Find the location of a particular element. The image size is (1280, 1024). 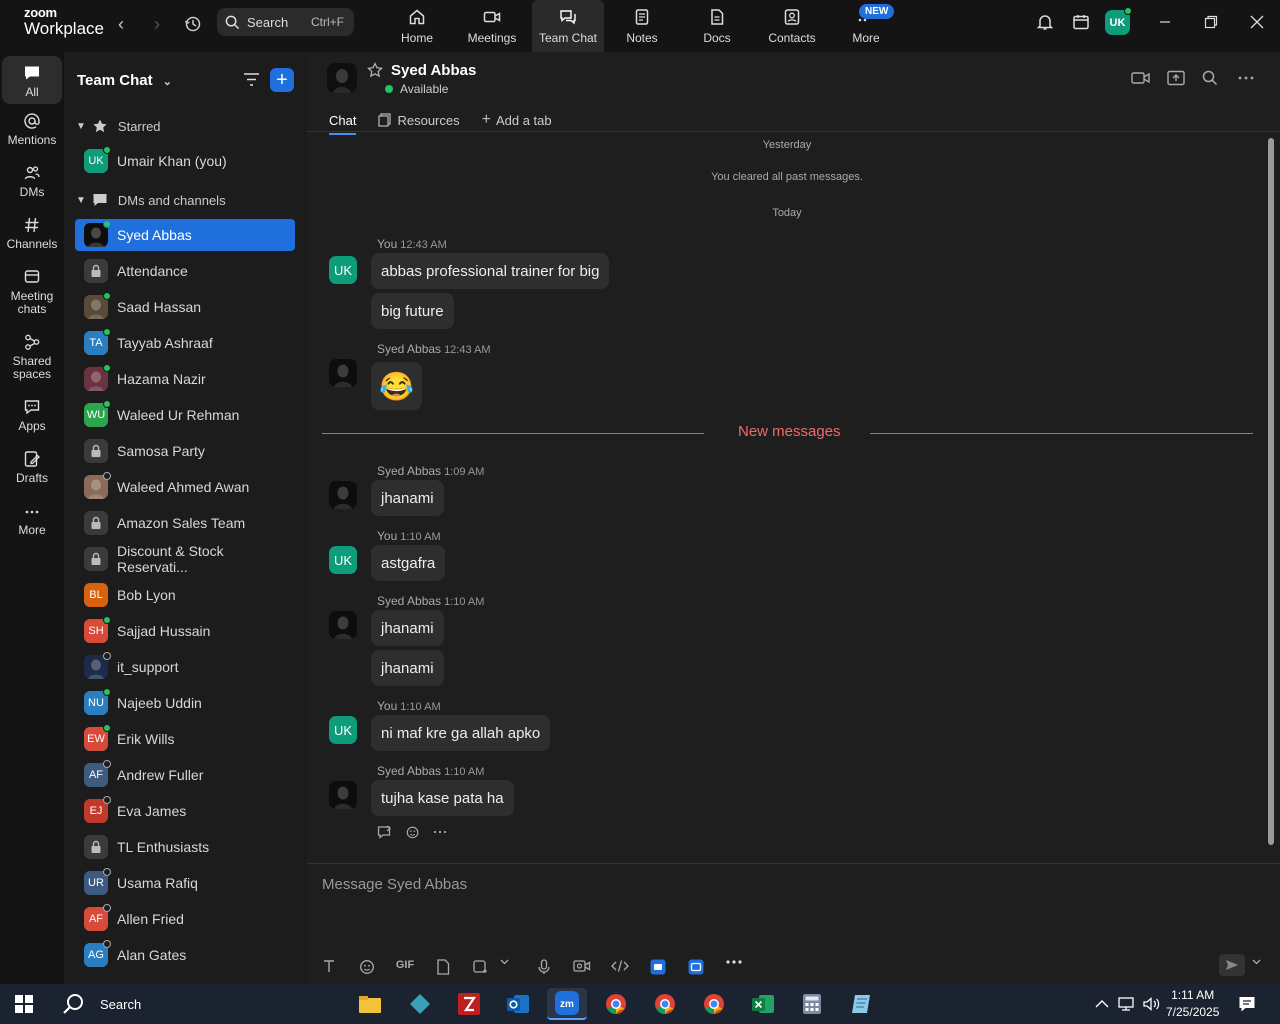

sidebar-item-andrew-fuller: AF Andrew Fuller is located at coordinates (185, 775).